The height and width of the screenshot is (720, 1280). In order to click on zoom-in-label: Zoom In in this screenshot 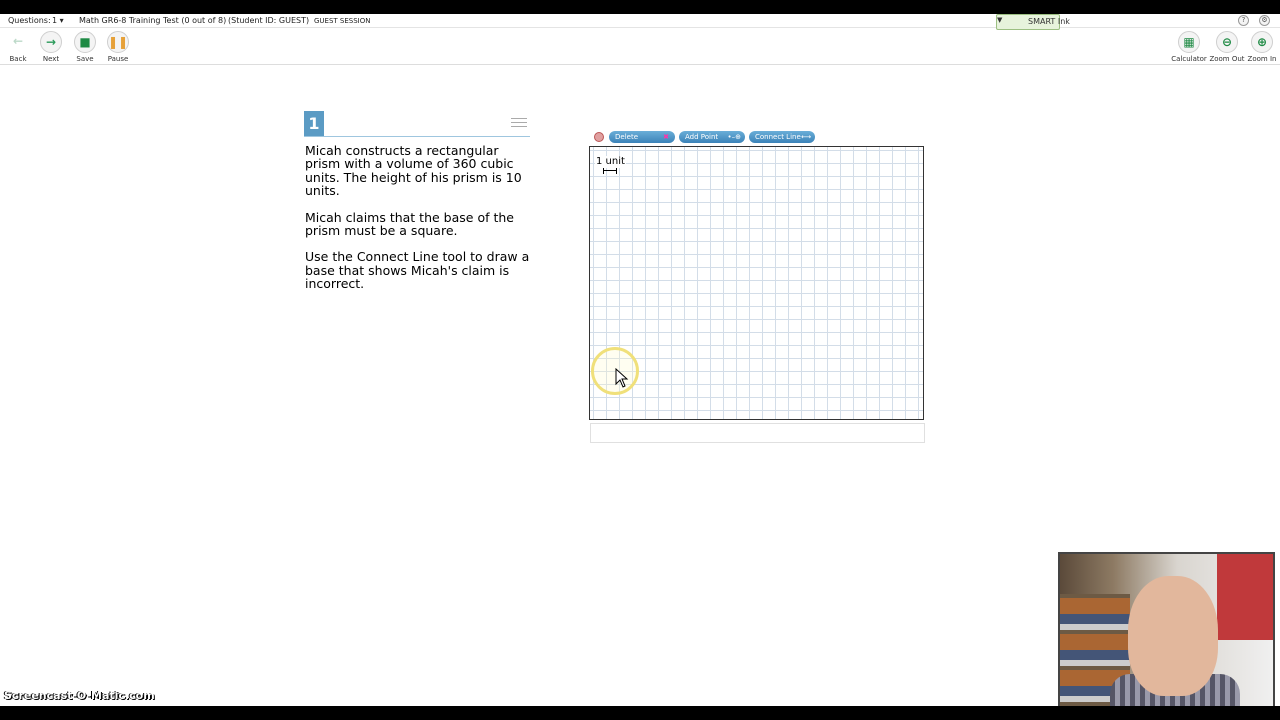, I will do `click(1262, 59)`.